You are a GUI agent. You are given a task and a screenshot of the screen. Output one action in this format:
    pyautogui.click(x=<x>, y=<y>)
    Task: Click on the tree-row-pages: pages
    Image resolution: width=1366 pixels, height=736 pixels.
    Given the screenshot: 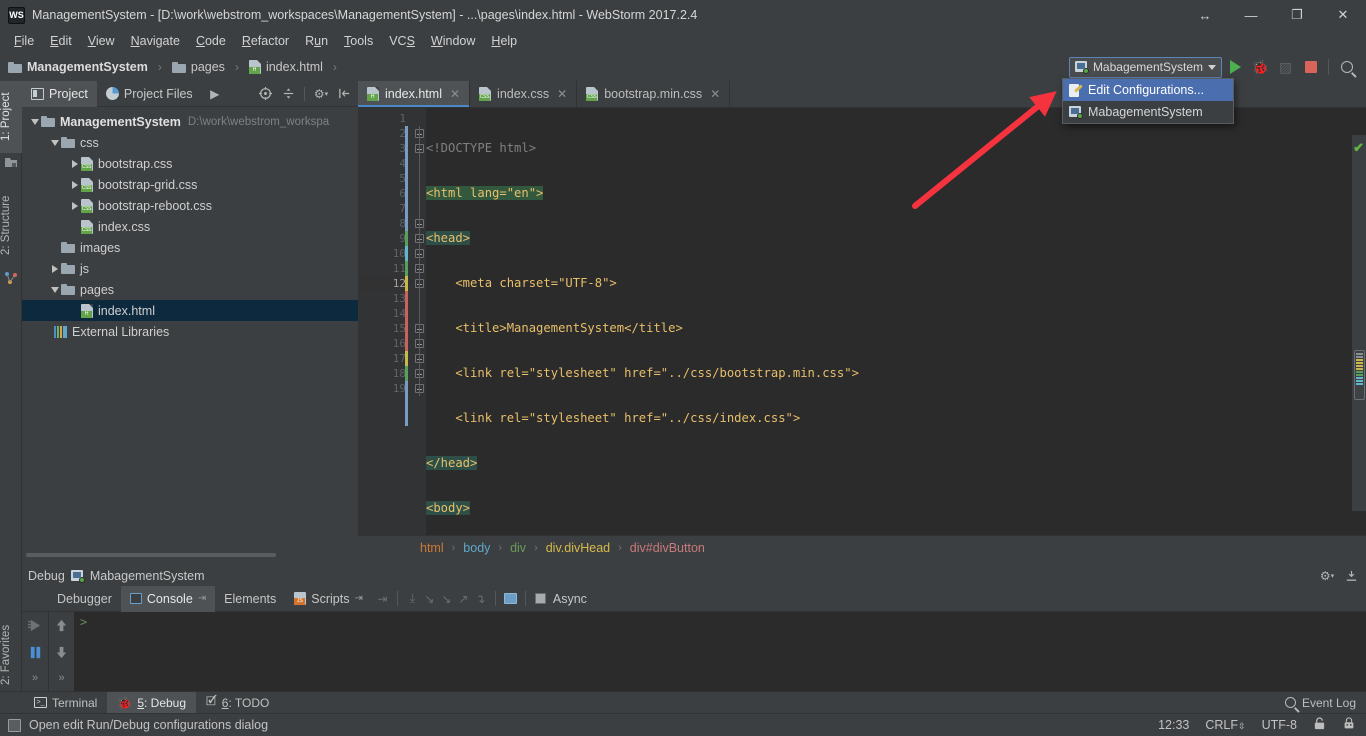 What is the action you would take?
    pyautogui.click(x=190, y=289)
    